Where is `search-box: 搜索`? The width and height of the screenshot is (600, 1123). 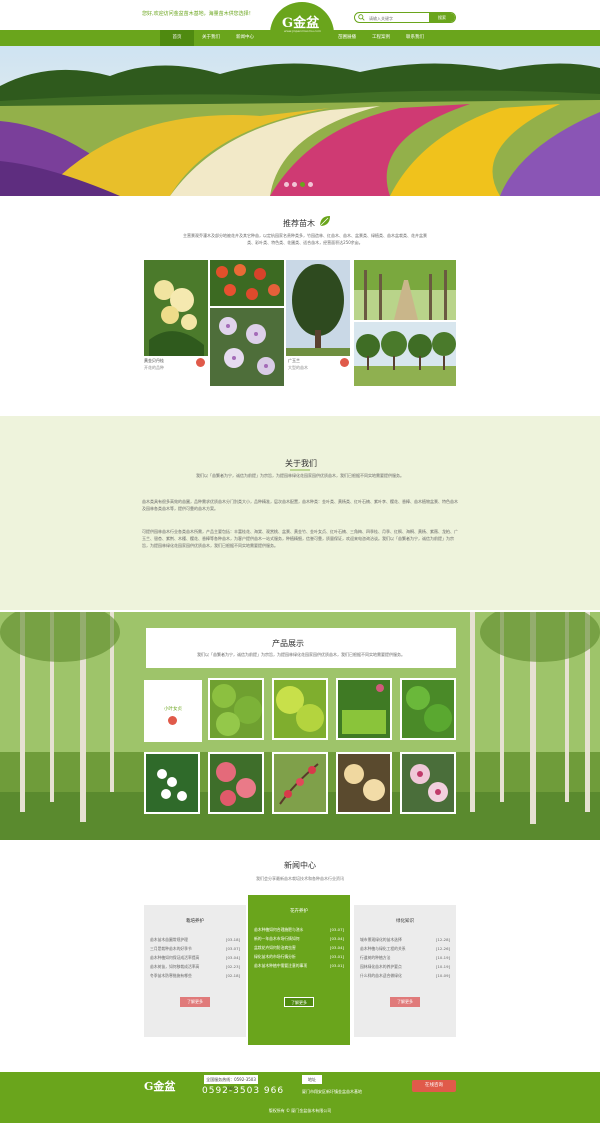 search-box: 搜索 is located at coordinates (405, 17).